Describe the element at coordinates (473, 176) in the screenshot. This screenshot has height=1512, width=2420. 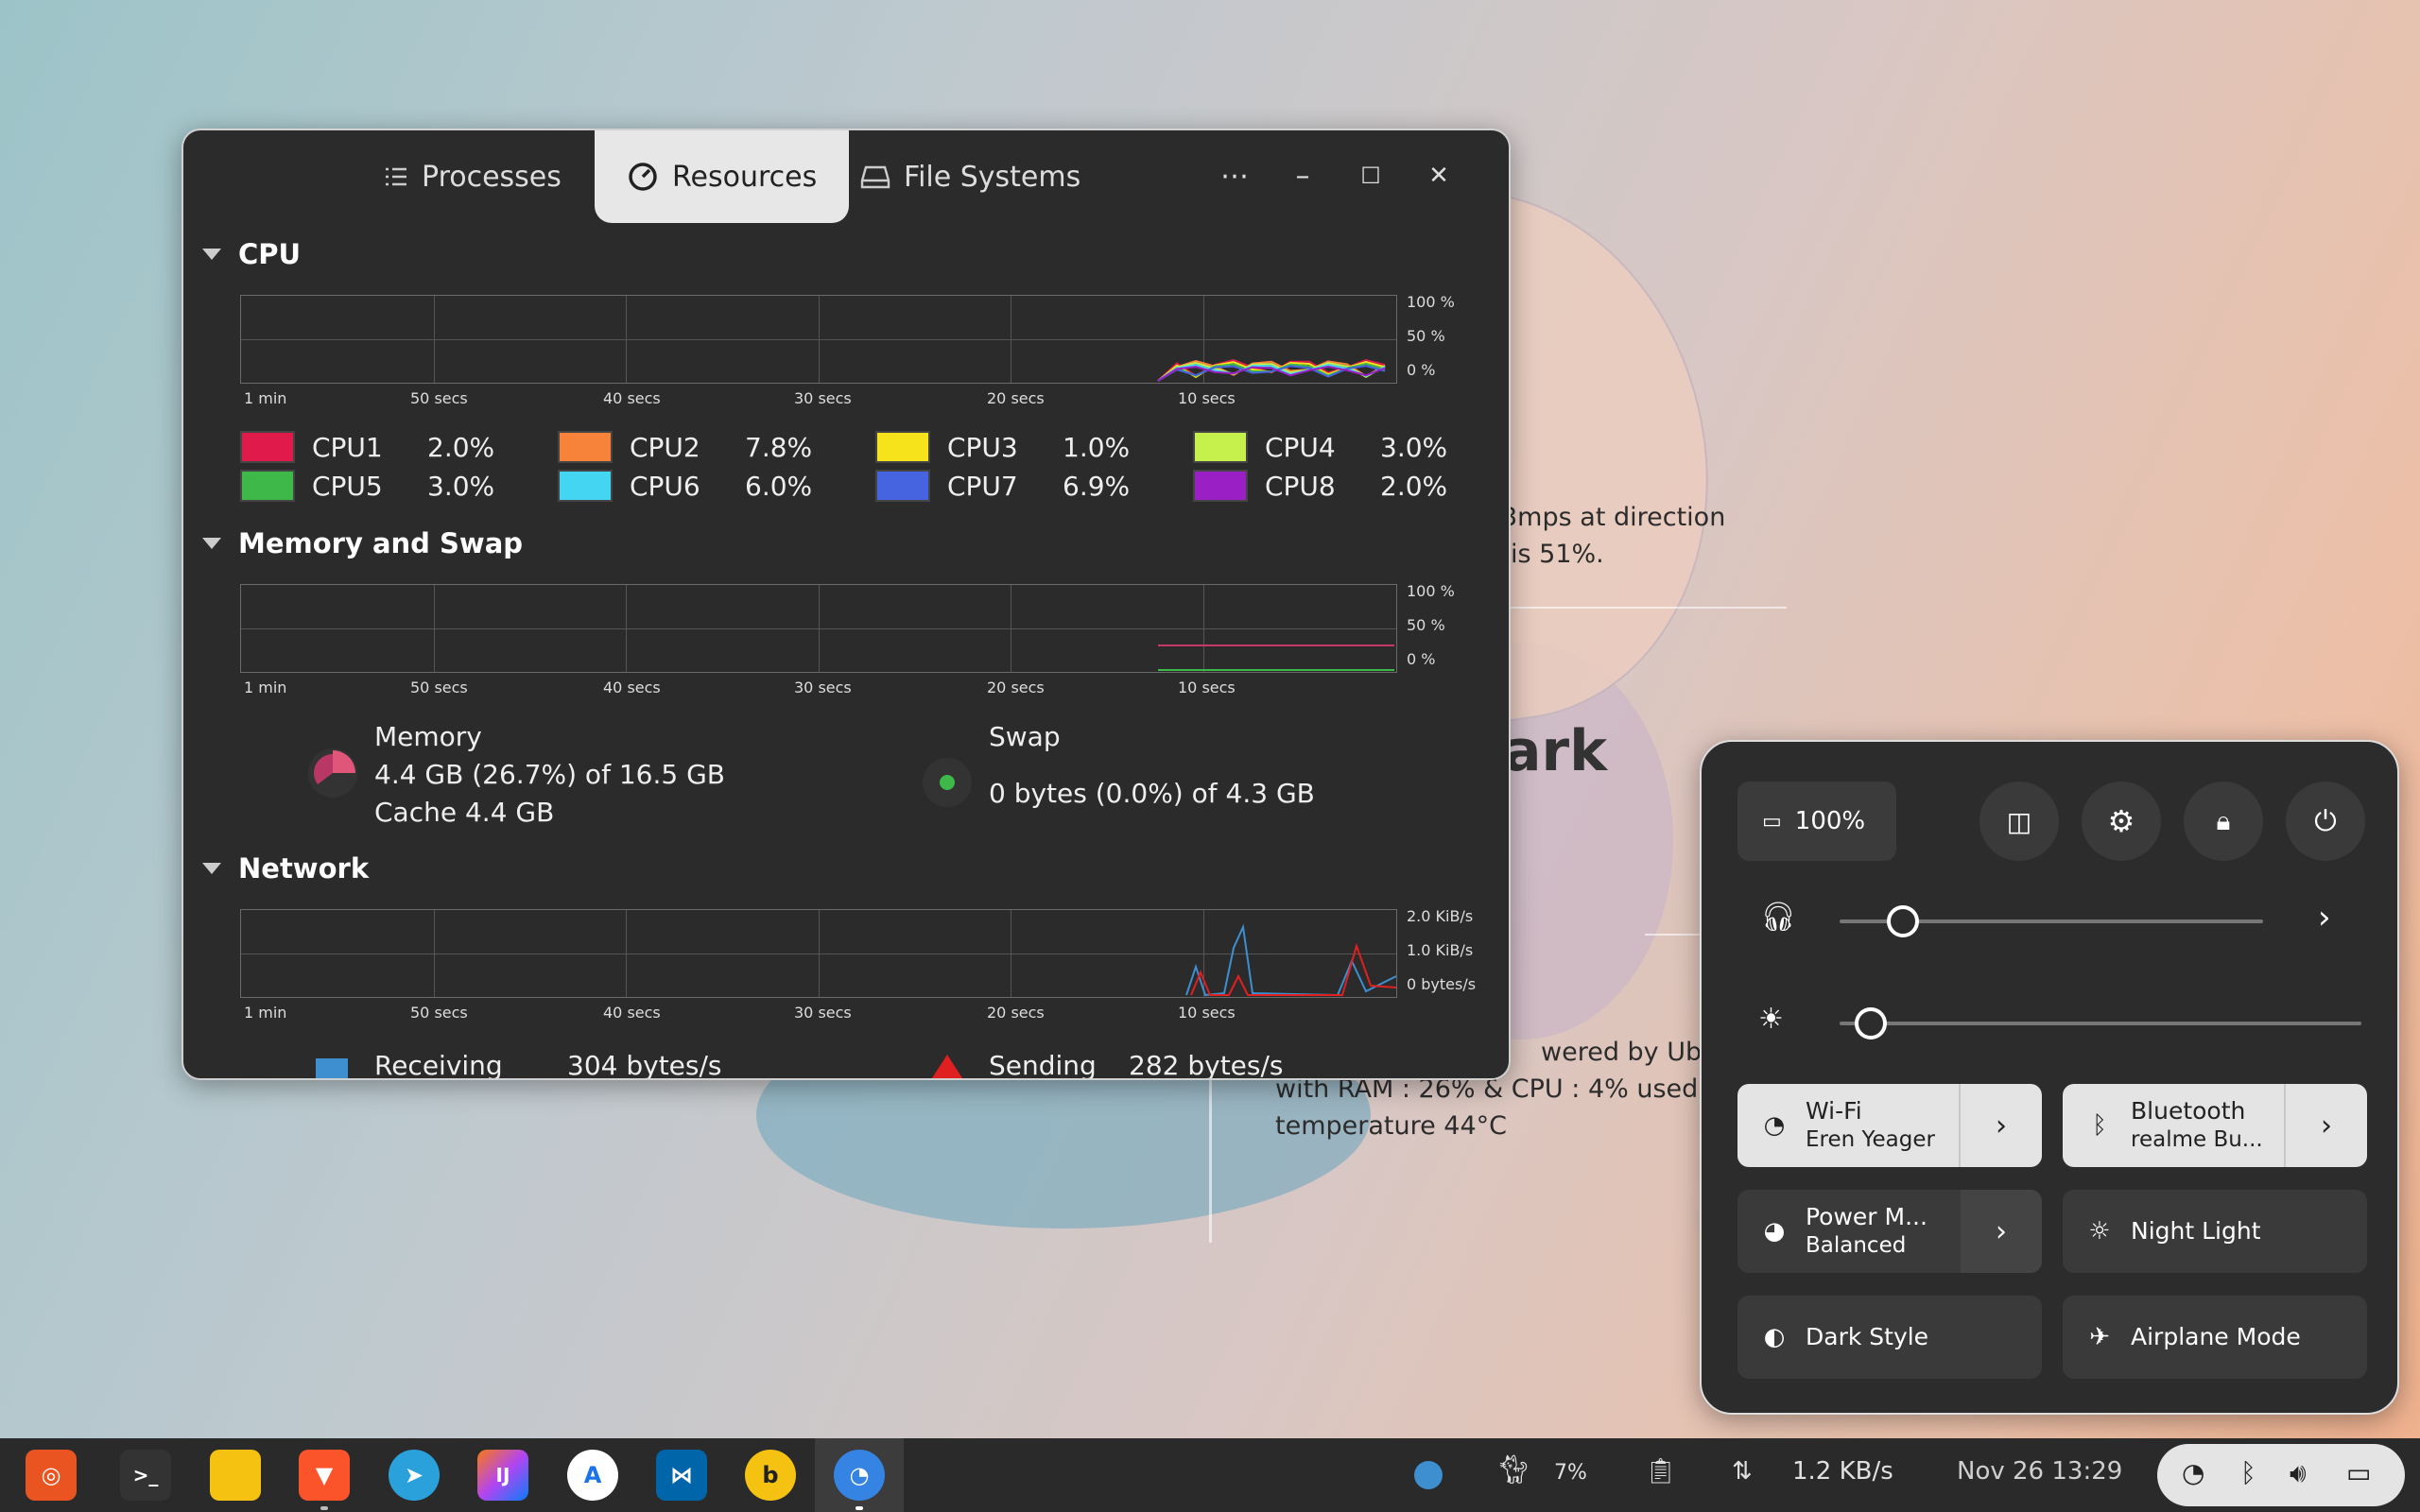
I see `tab-processes: Processes` at that location.